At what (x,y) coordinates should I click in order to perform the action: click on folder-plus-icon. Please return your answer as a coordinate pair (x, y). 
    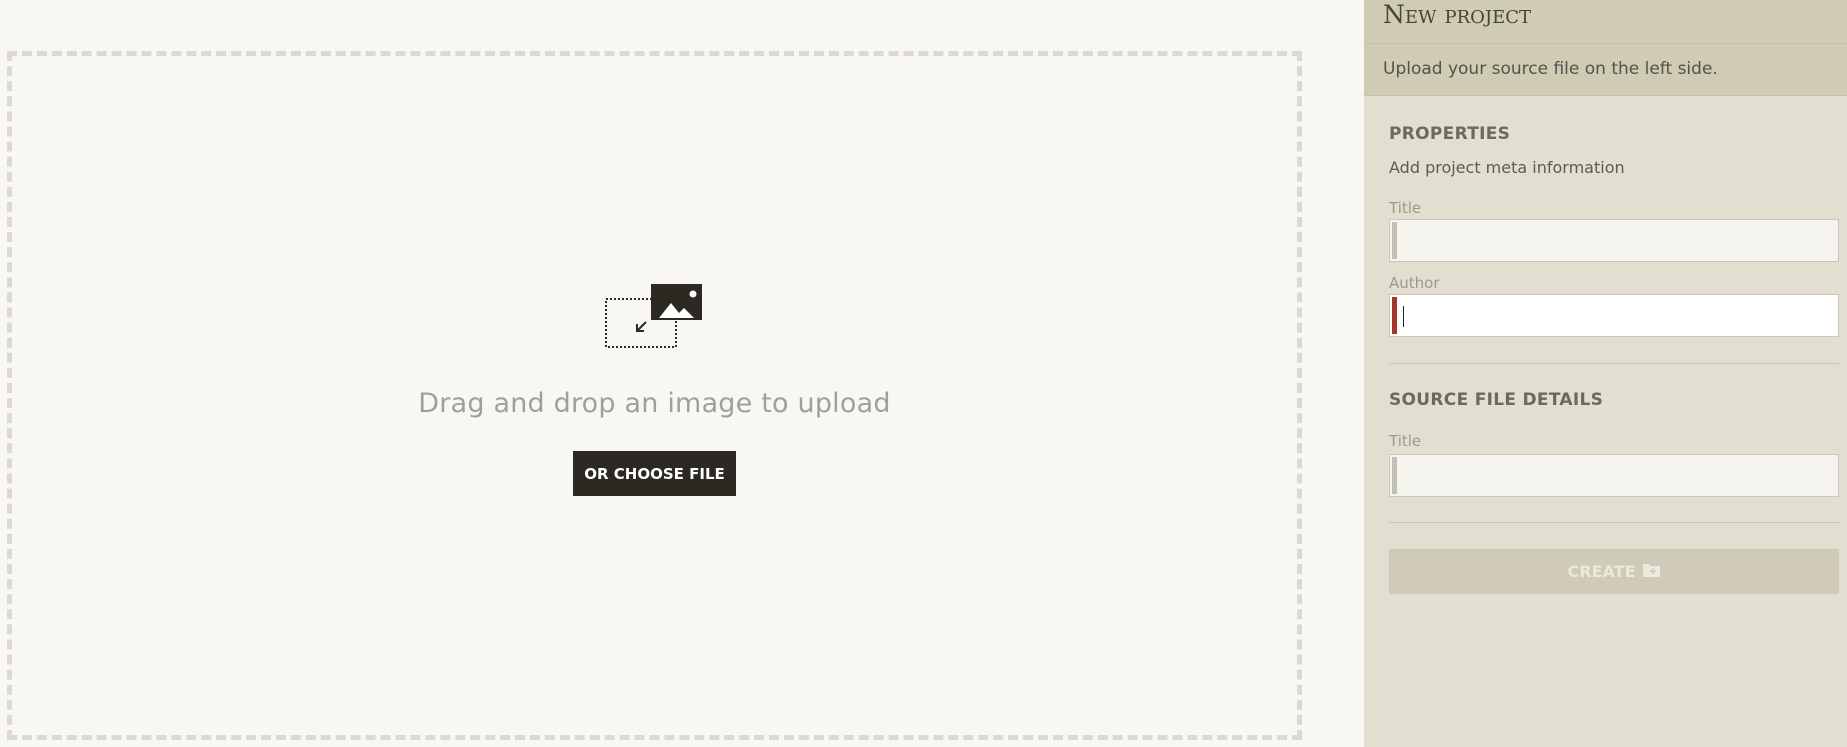
    Looking at the image, I should click on (1652, 571).